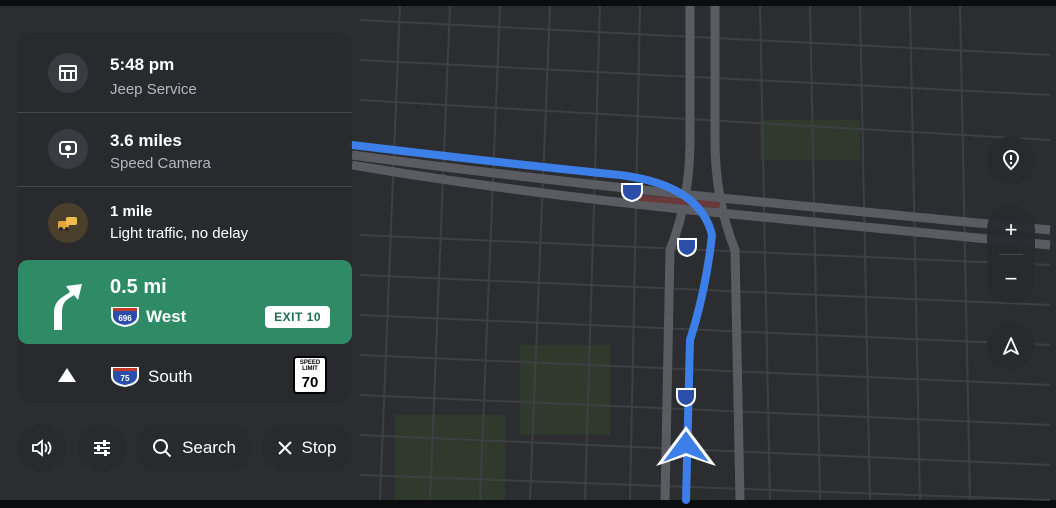  I want to click on svg-text: 696, so click(125, 318).